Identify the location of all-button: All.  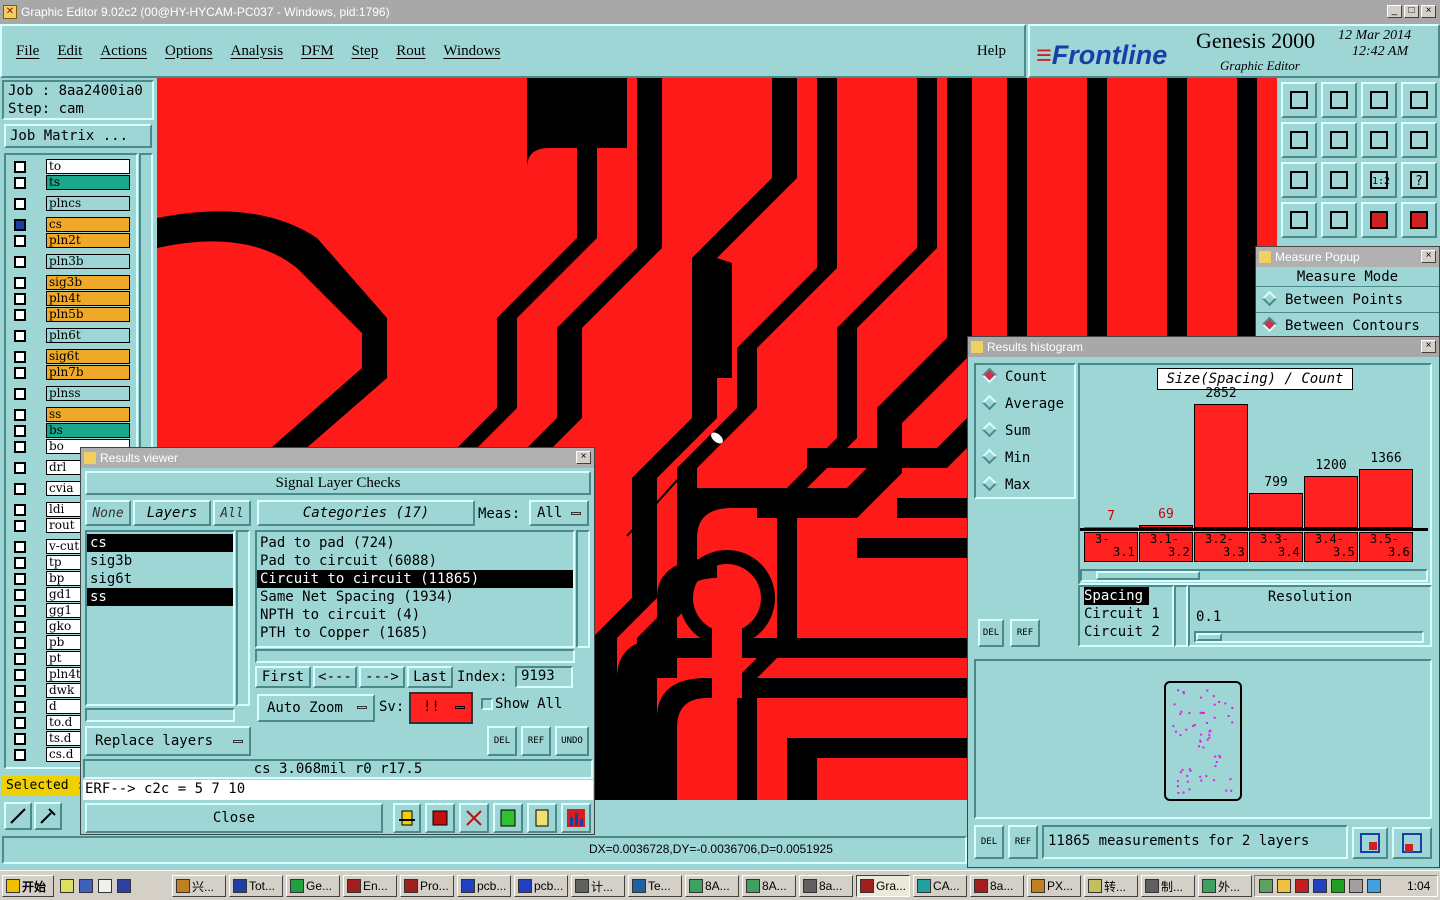
(232, 513).